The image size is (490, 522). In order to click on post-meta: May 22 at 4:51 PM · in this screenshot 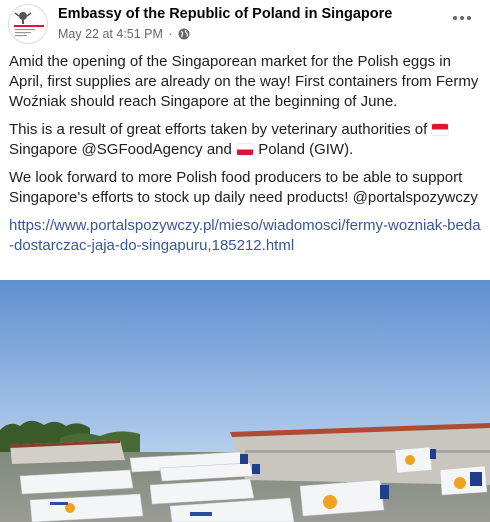, I will do `click(124, 35)`.